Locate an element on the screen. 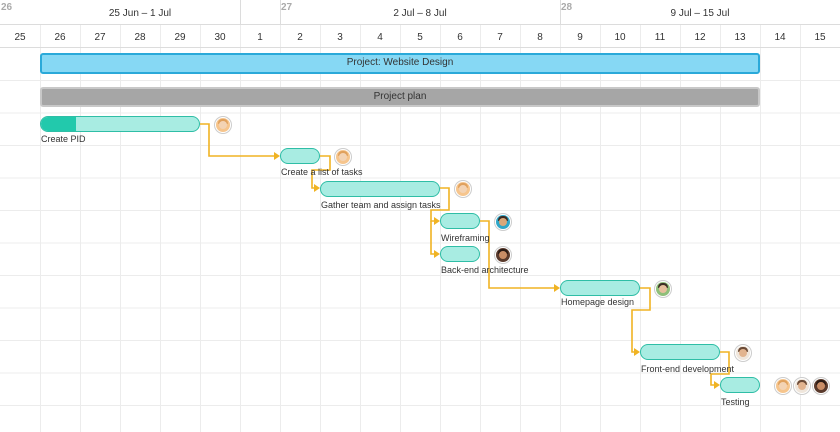  task-label: Create a list of tasks is located at coordinates (322, 172).